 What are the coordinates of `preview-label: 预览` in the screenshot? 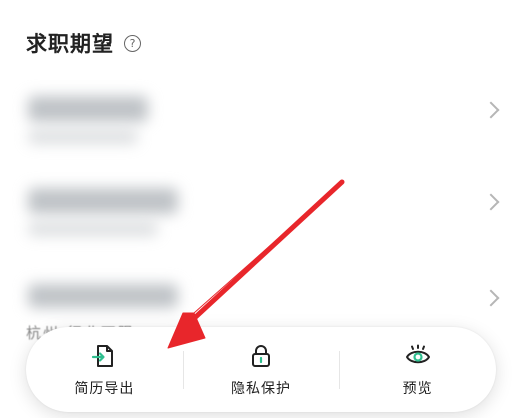 It's located at (417, 388).